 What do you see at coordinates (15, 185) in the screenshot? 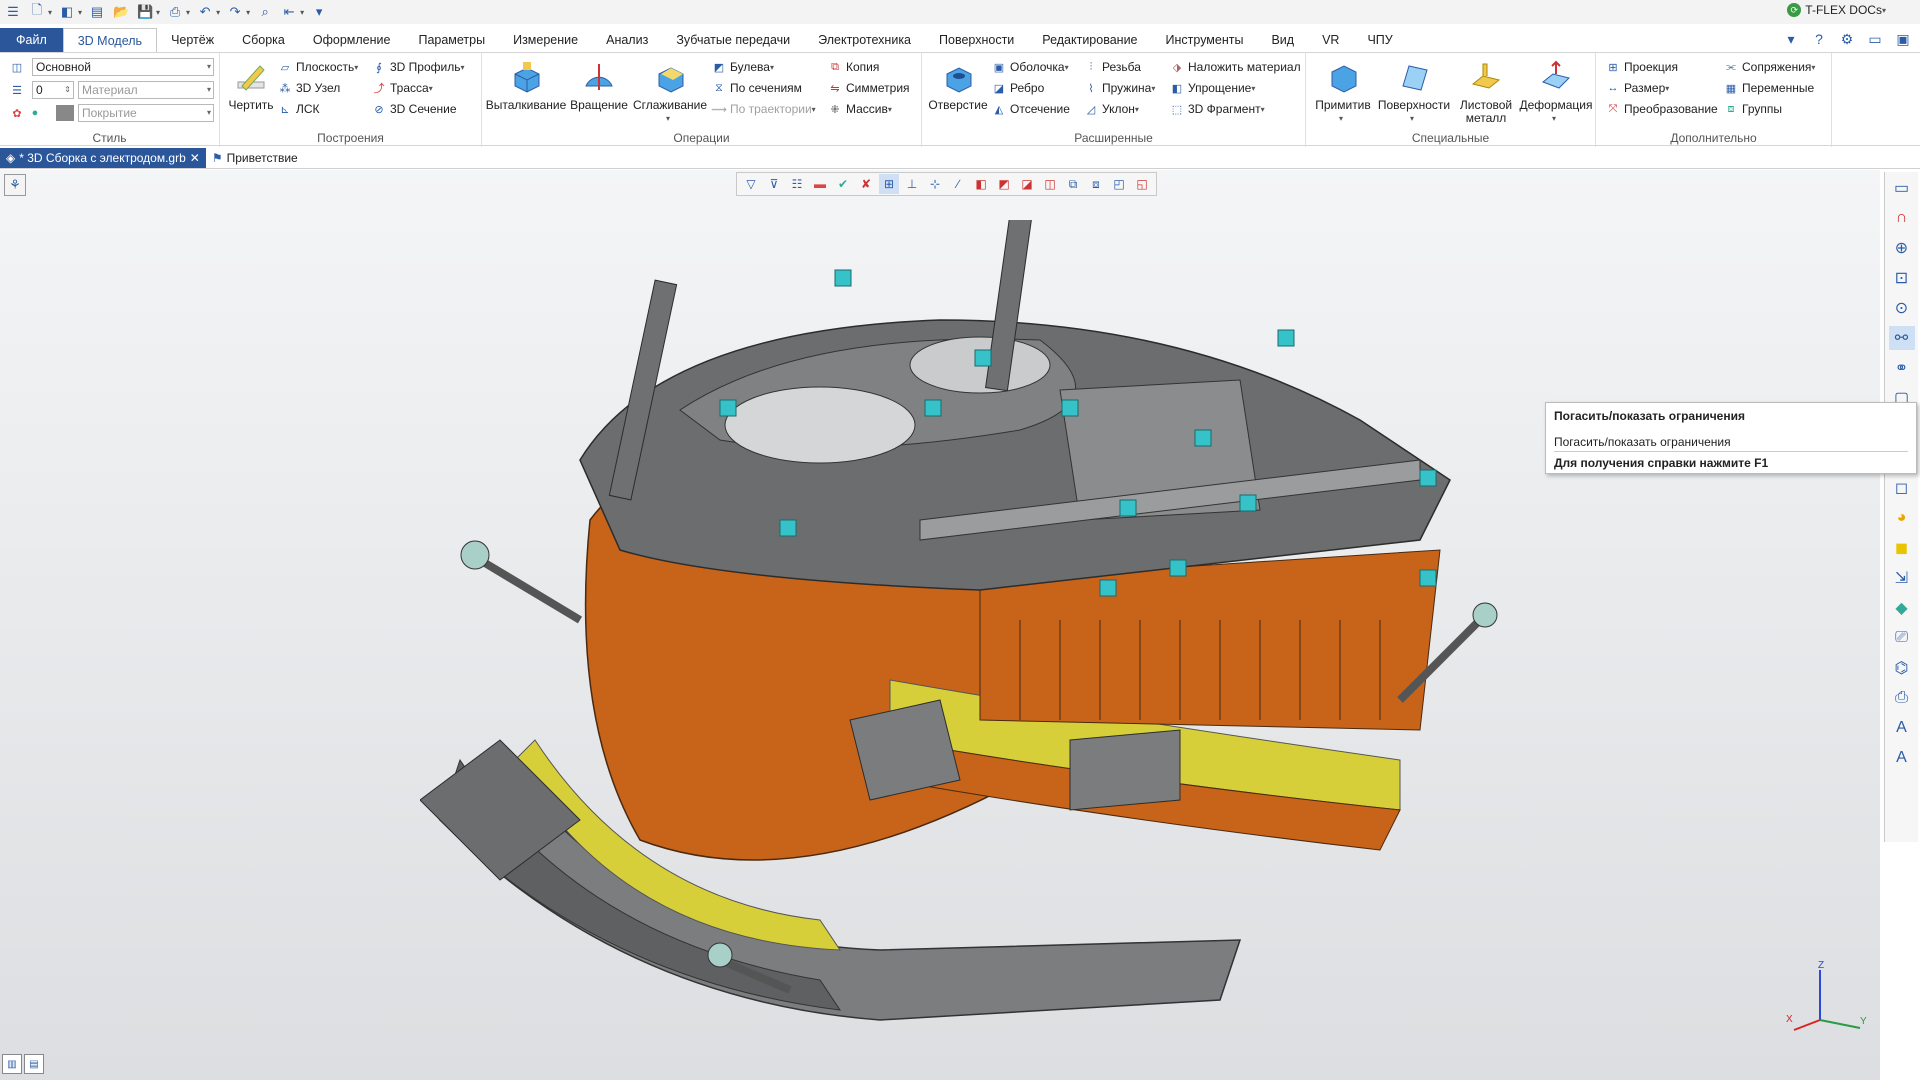
I see `model-tree-toggle-icon: ⚘` at bounding box center [15, 185].